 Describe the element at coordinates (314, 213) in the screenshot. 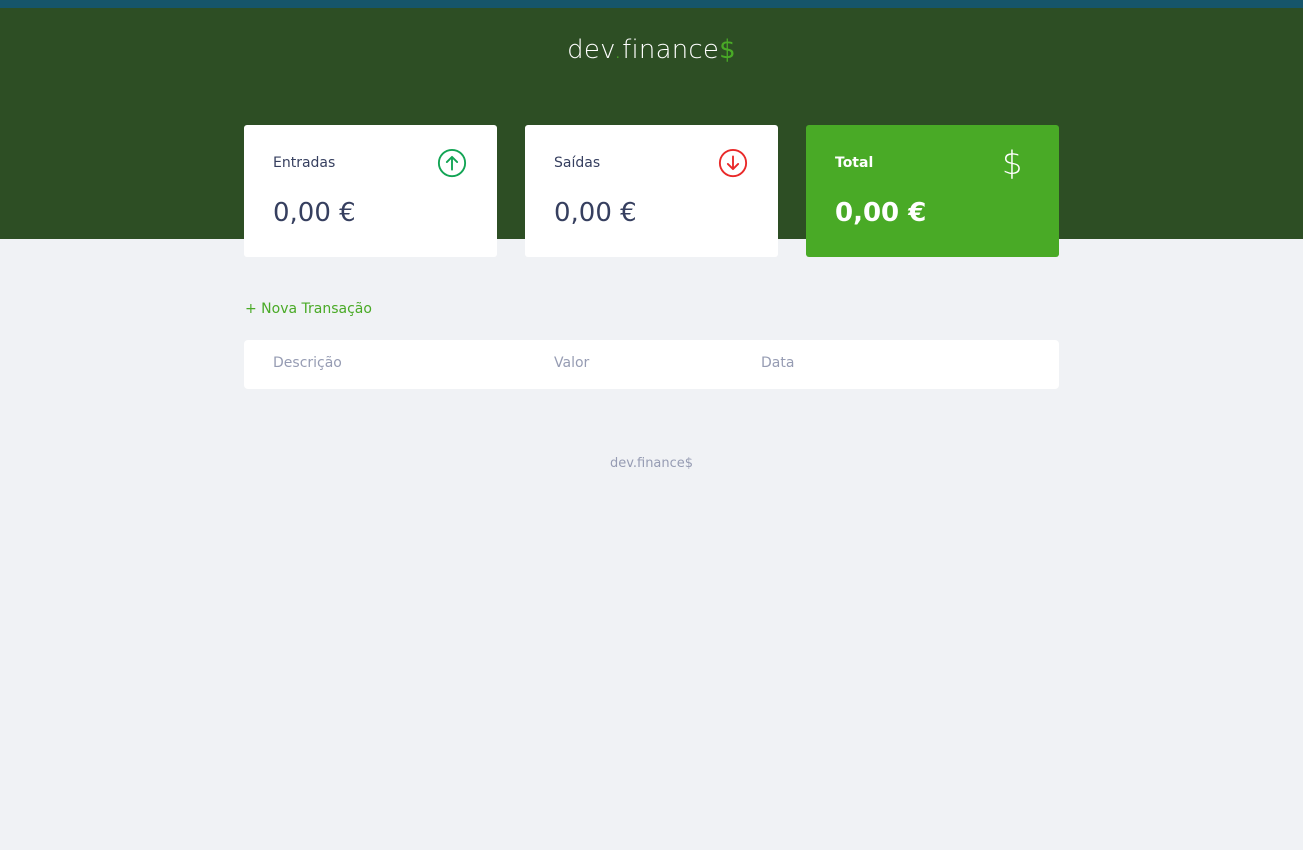

I see `income-value: 0,00 €` at that location.